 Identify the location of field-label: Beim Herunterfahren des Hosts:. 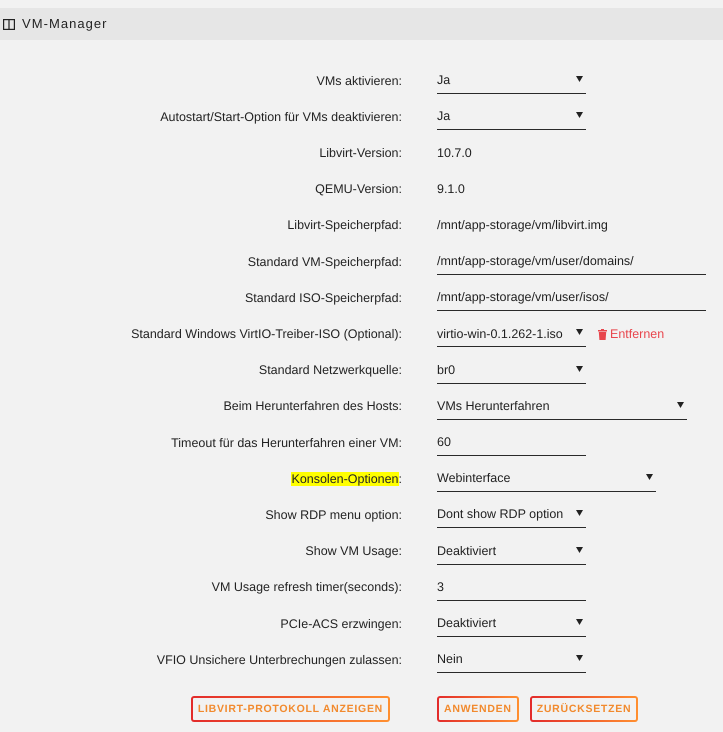
(312, 407).